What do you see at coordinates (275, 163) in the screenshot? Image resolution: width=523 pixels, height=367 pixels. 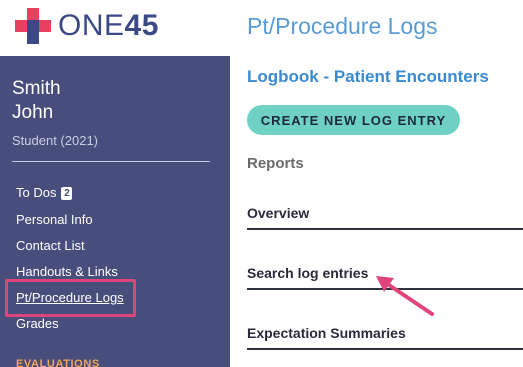 I see `reports-heading: Reports` at bounding box center [275, 163].